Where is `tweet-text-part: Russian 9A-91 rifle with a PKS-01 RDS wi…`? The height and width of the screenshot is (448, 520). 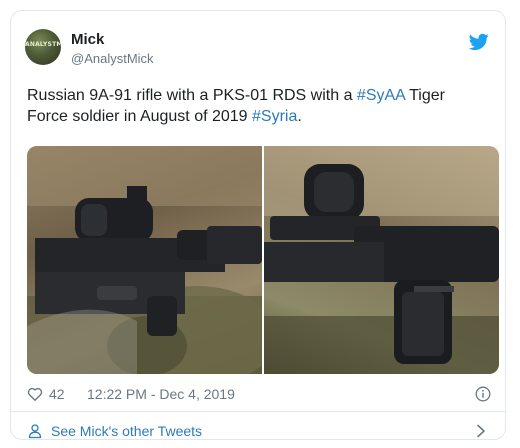 tweet-text-part: Russian 9A-91 rifle with a PKS-01 RDS wi… is located at coordinates (192, 95).